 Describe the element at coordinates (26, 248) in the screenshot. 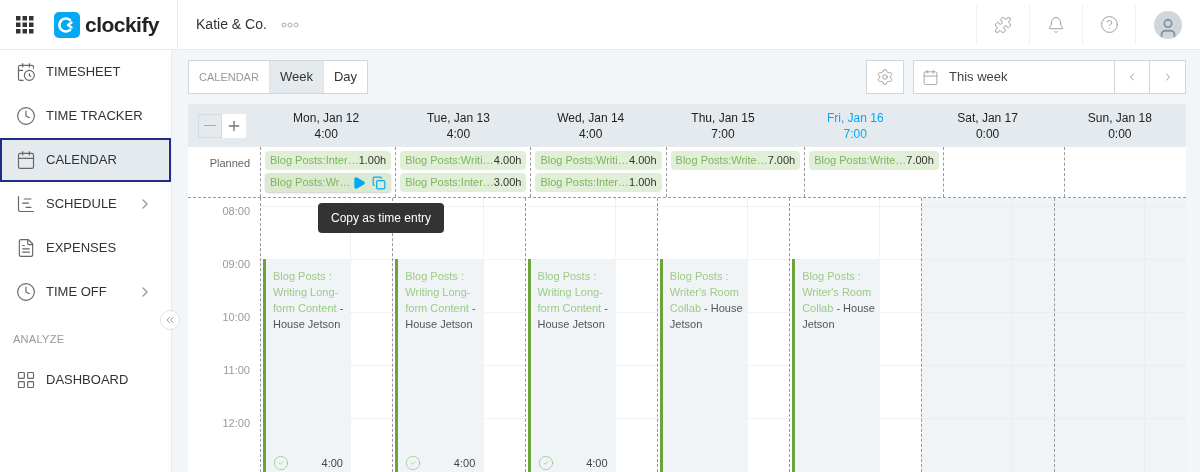

I see `document-icon` at that location.